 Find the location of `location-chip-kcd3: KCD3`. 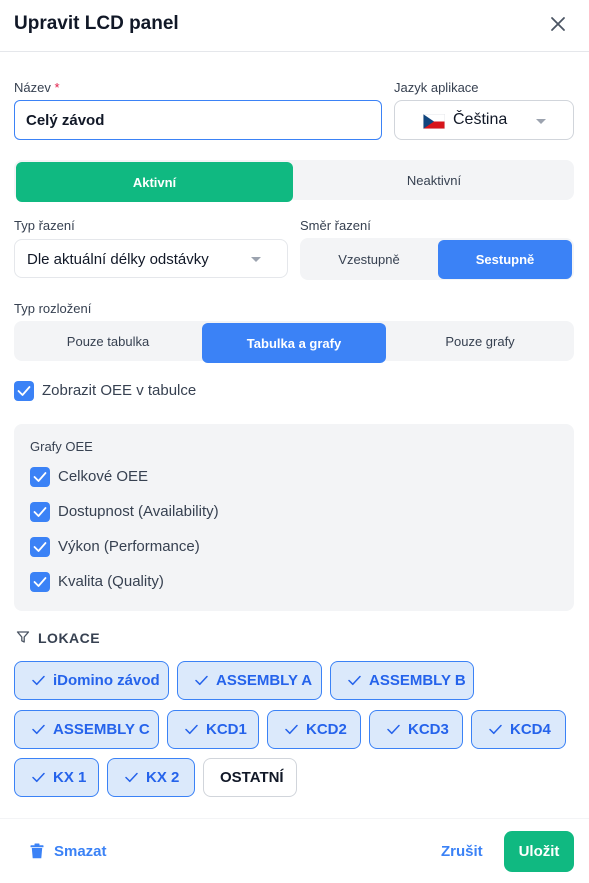

location-chip-kcd3: KCD3 is located at coordinates (416, 729).